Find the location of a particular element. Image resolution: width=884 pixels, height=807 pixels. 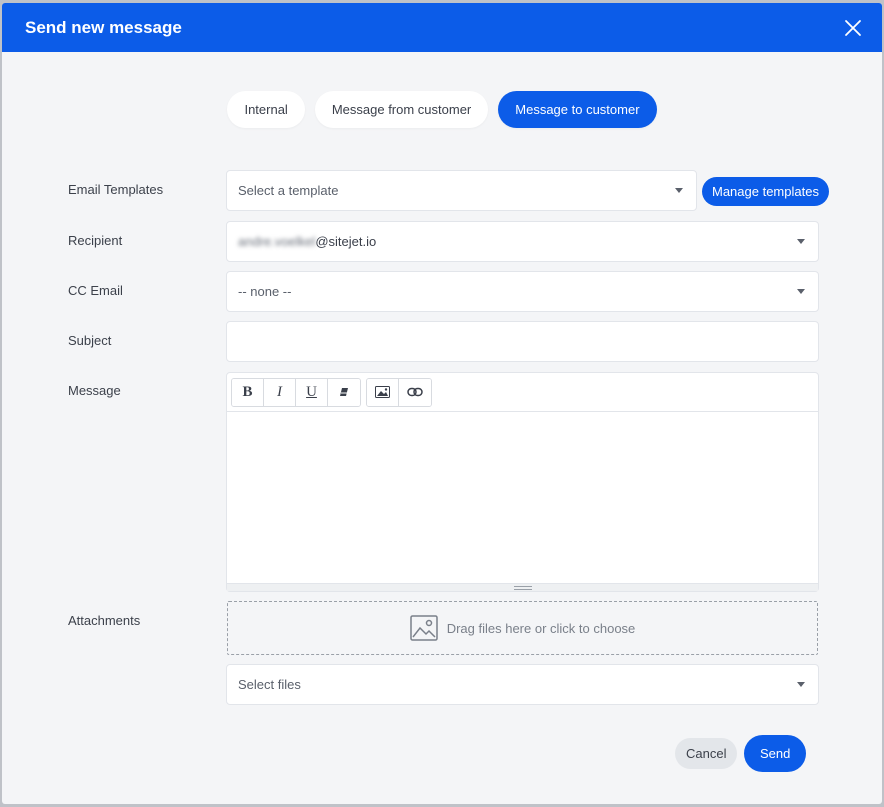

attachments-label: Attachments is located at coordinates (104, 620).